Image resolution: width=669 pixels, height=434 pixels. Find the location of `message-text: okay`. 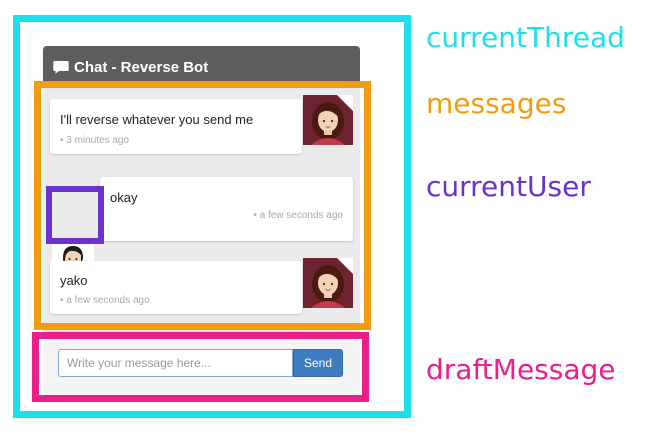

message-text: okay is located at coordinates (124, 197).